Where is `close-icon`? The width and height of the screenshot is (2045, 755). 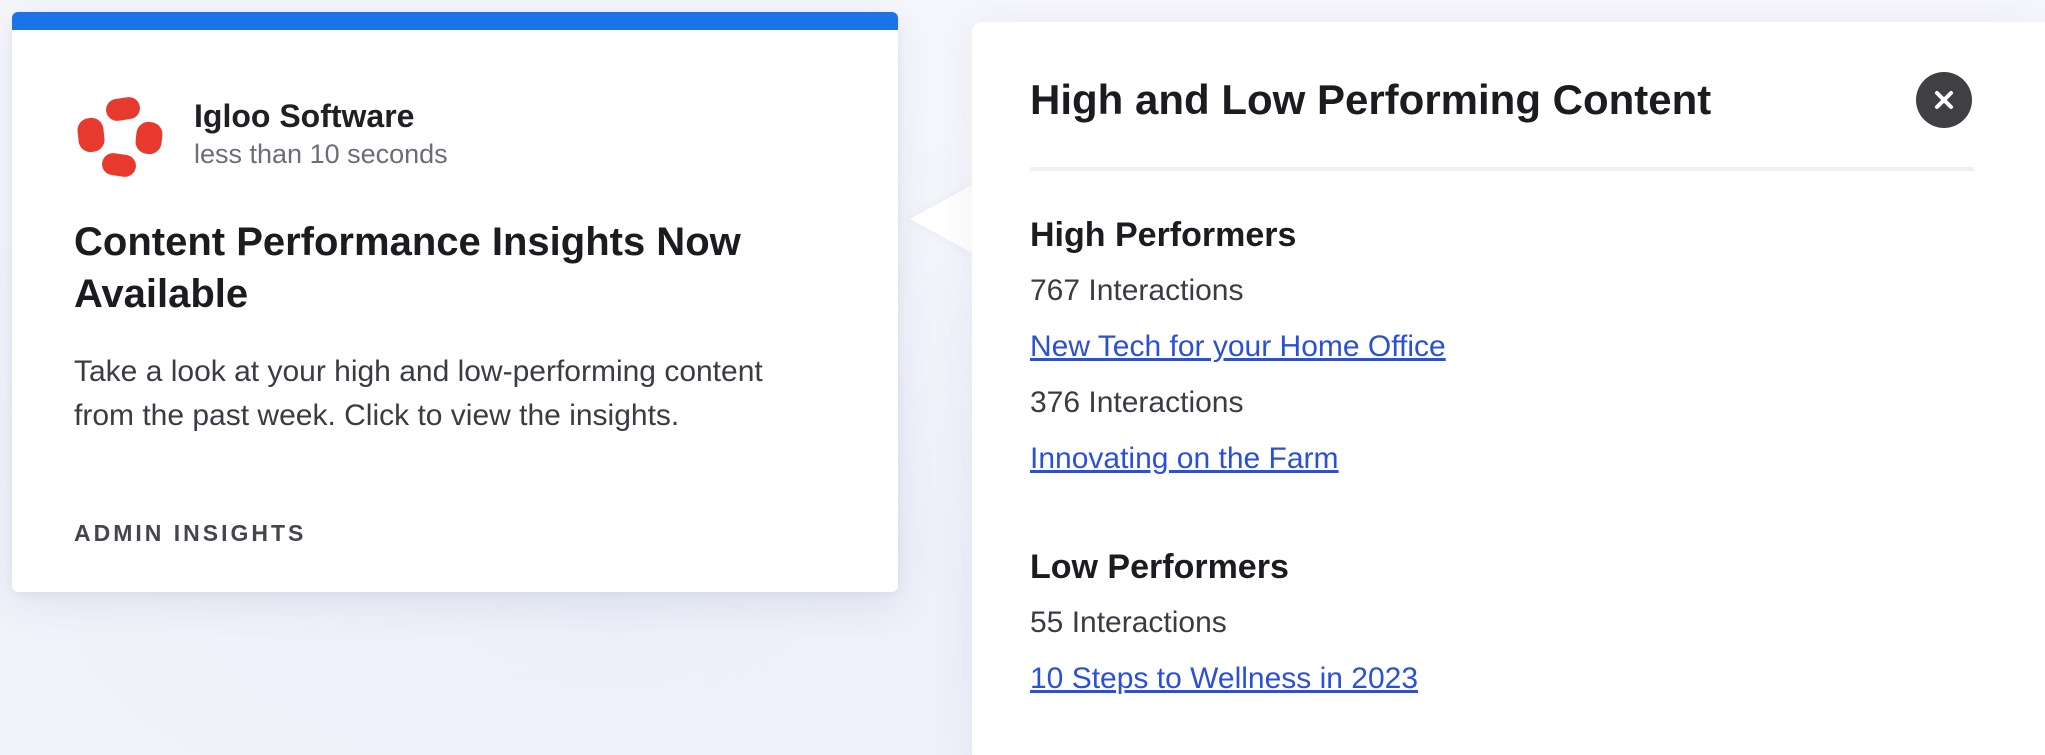 close-icon is located at coordinates (1944, 100).